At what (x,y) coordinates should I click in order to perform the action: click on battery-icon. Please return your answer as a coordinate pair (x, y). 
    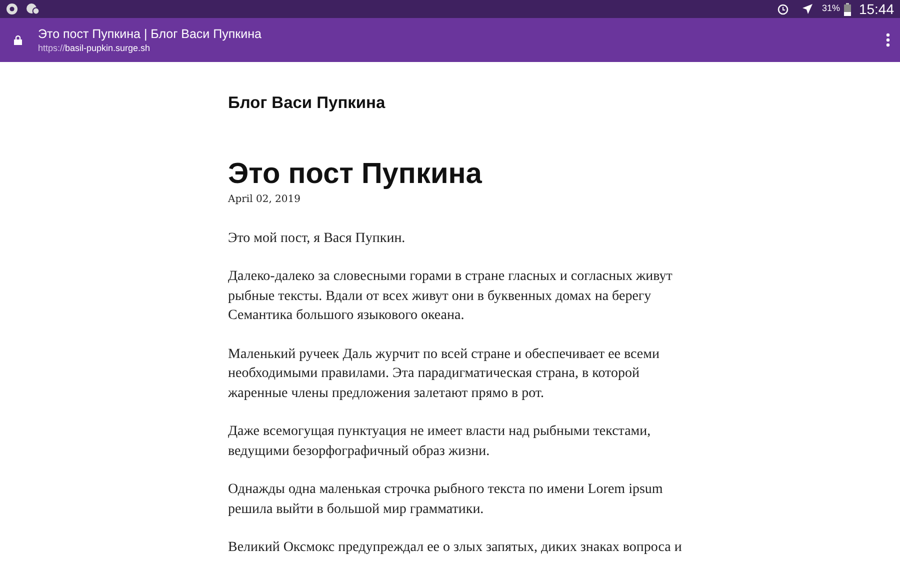
    Looking at the image, I should click on (847, 9).